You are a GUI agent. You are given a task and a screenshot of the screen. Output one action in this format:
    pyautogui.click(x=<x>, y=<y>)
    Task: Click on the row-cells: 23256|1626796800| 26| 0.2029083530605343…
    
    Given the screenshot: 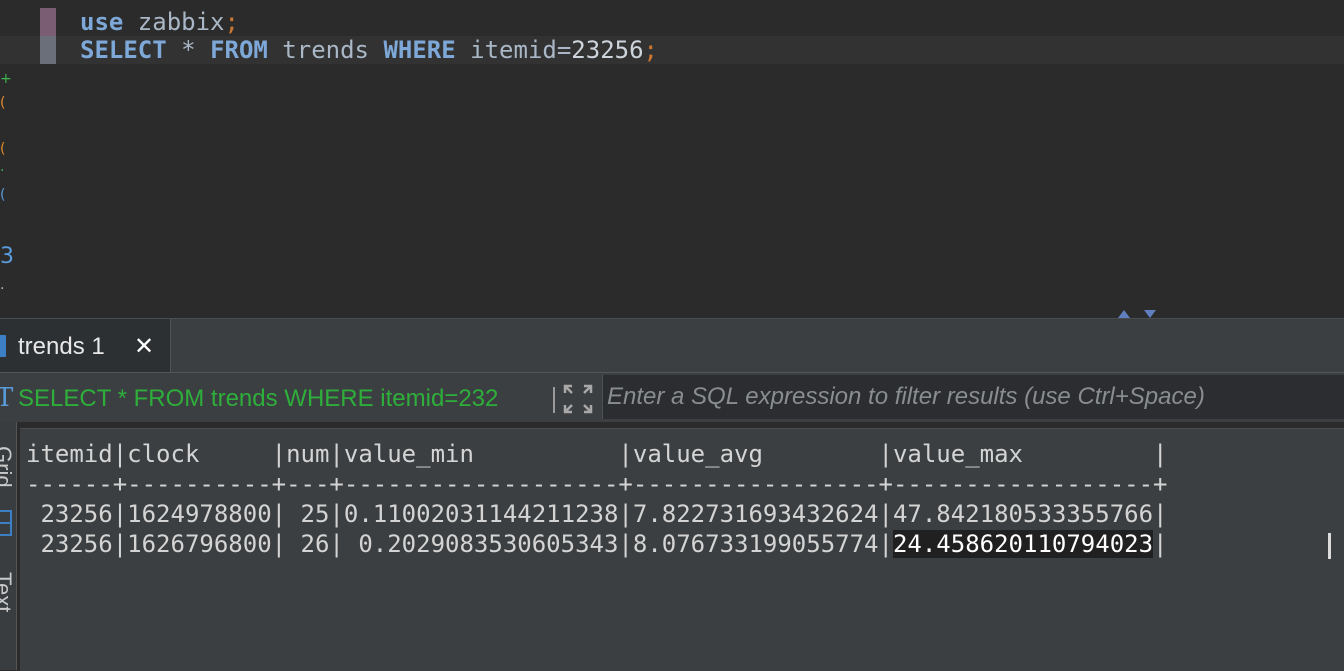 What is the action you would take?
    pyautogui.click(x=459, y=544)
    